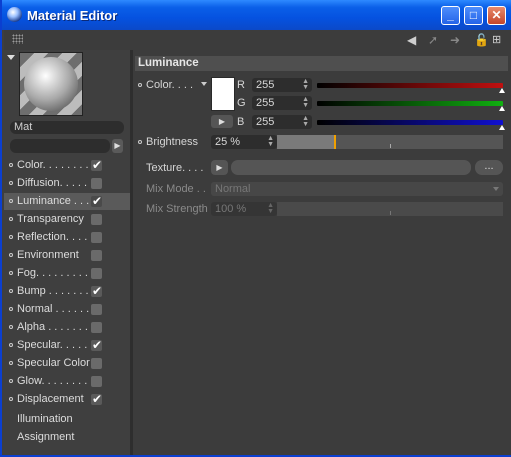  Describe the element at coordinates (117, 146) in the screenshot. I see `material-layer-button: ▶` at that location.